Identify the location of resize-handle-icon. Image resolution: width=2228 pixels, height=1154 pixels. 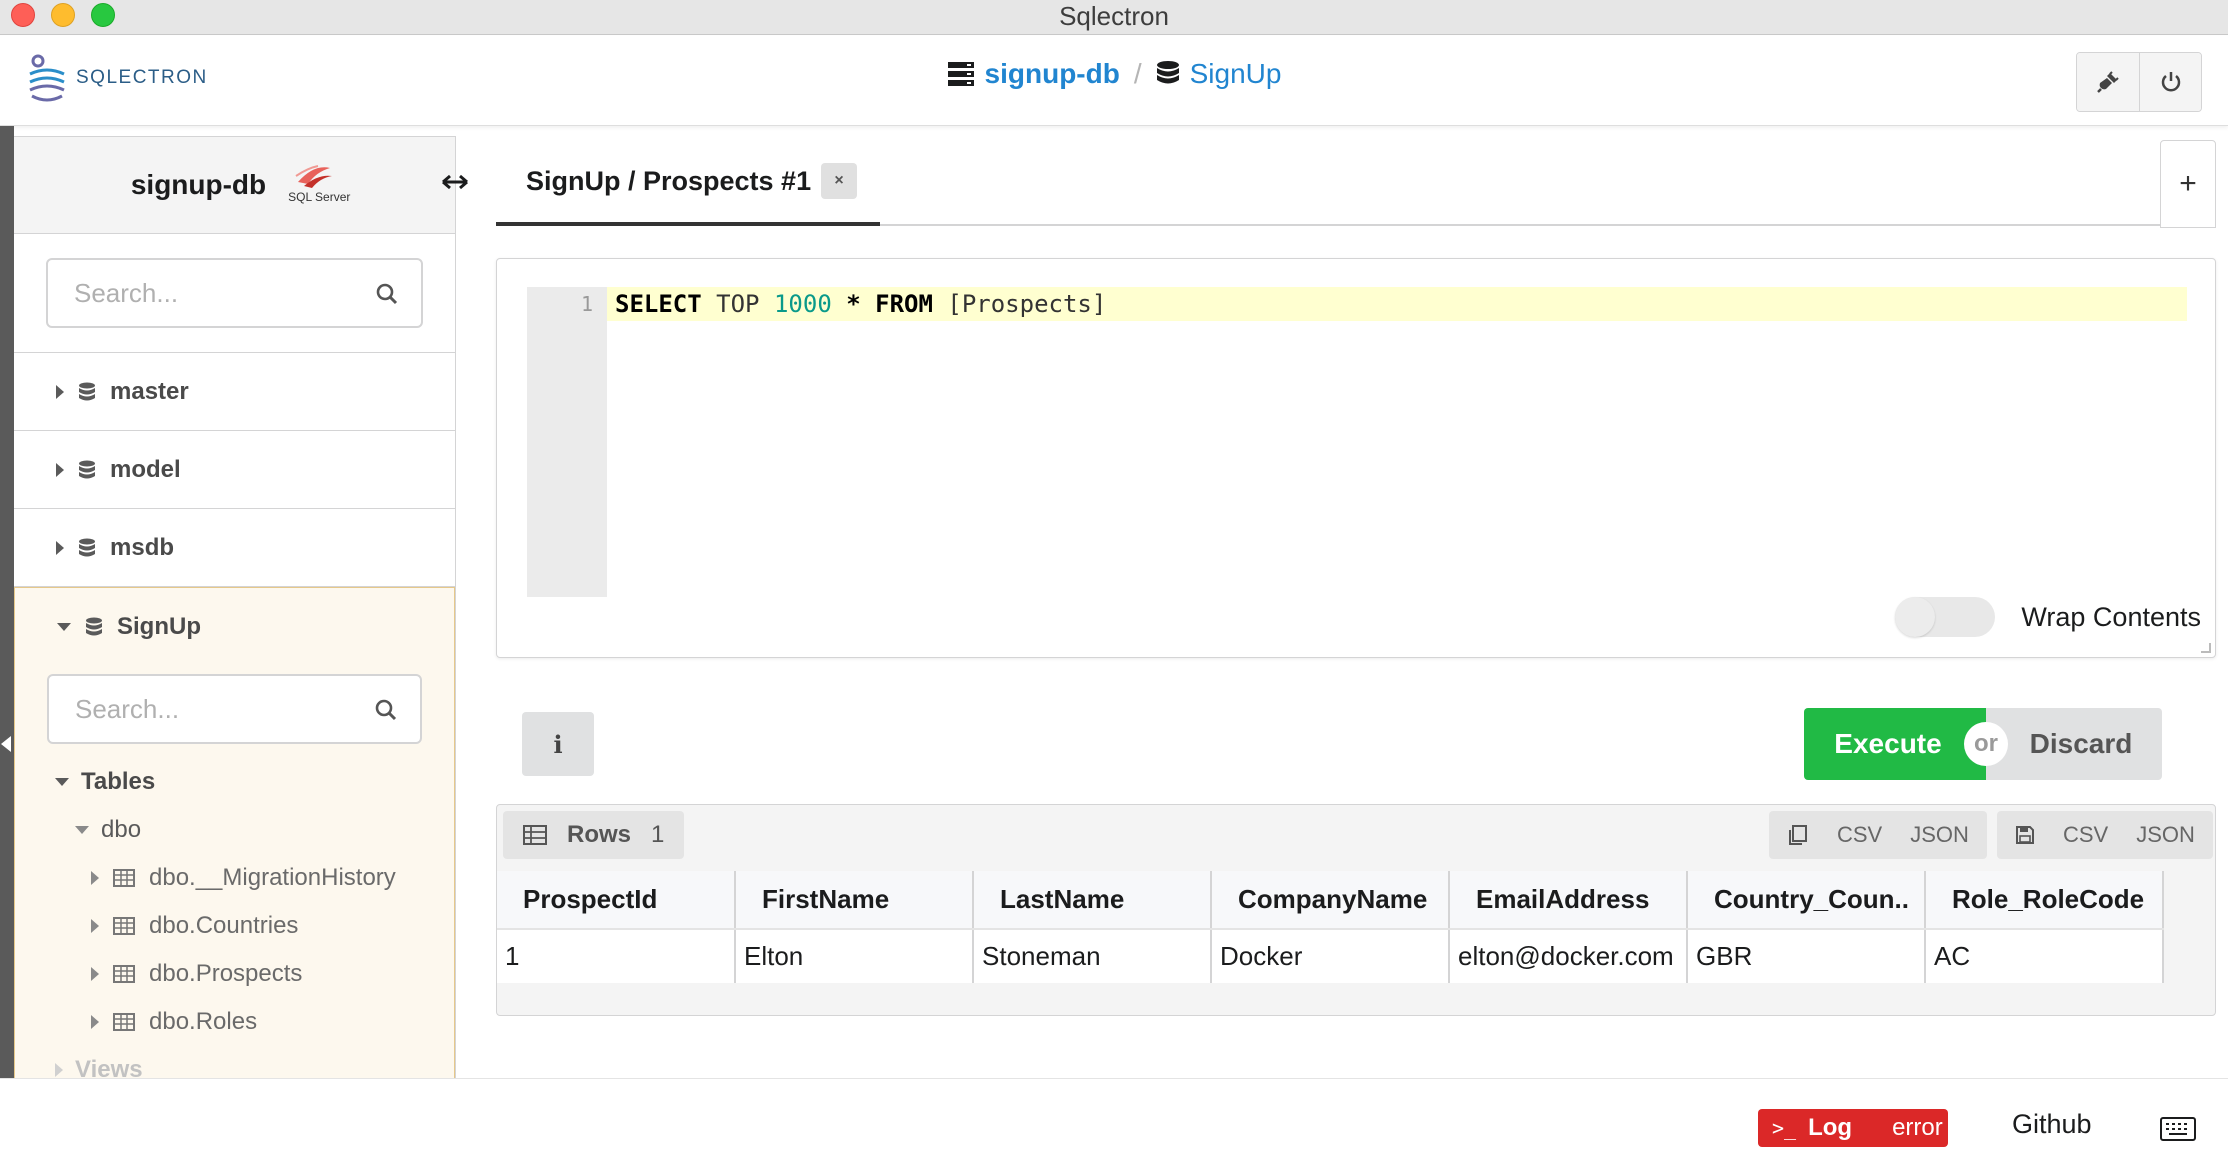
(455, 182).